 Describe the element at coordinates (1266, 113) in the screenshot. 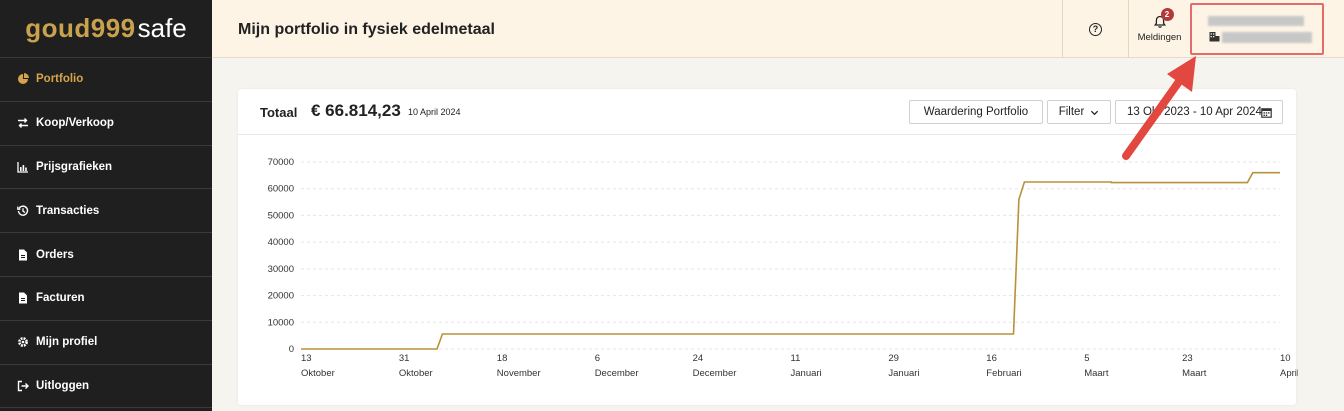

I see `calendar-icon` at that location.